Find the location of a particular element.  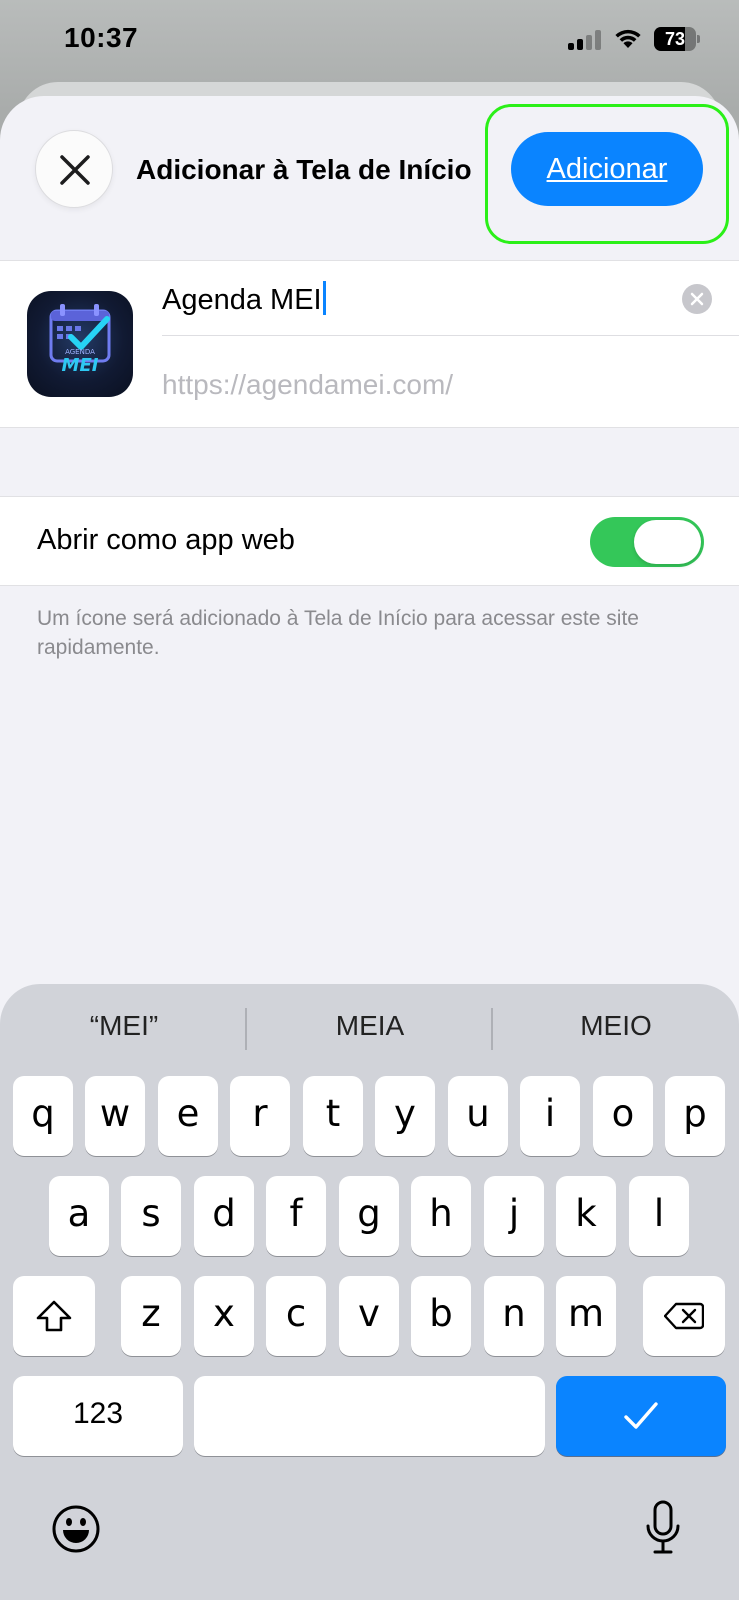

cellular-signal-icon is located at coordinates (585, 39).